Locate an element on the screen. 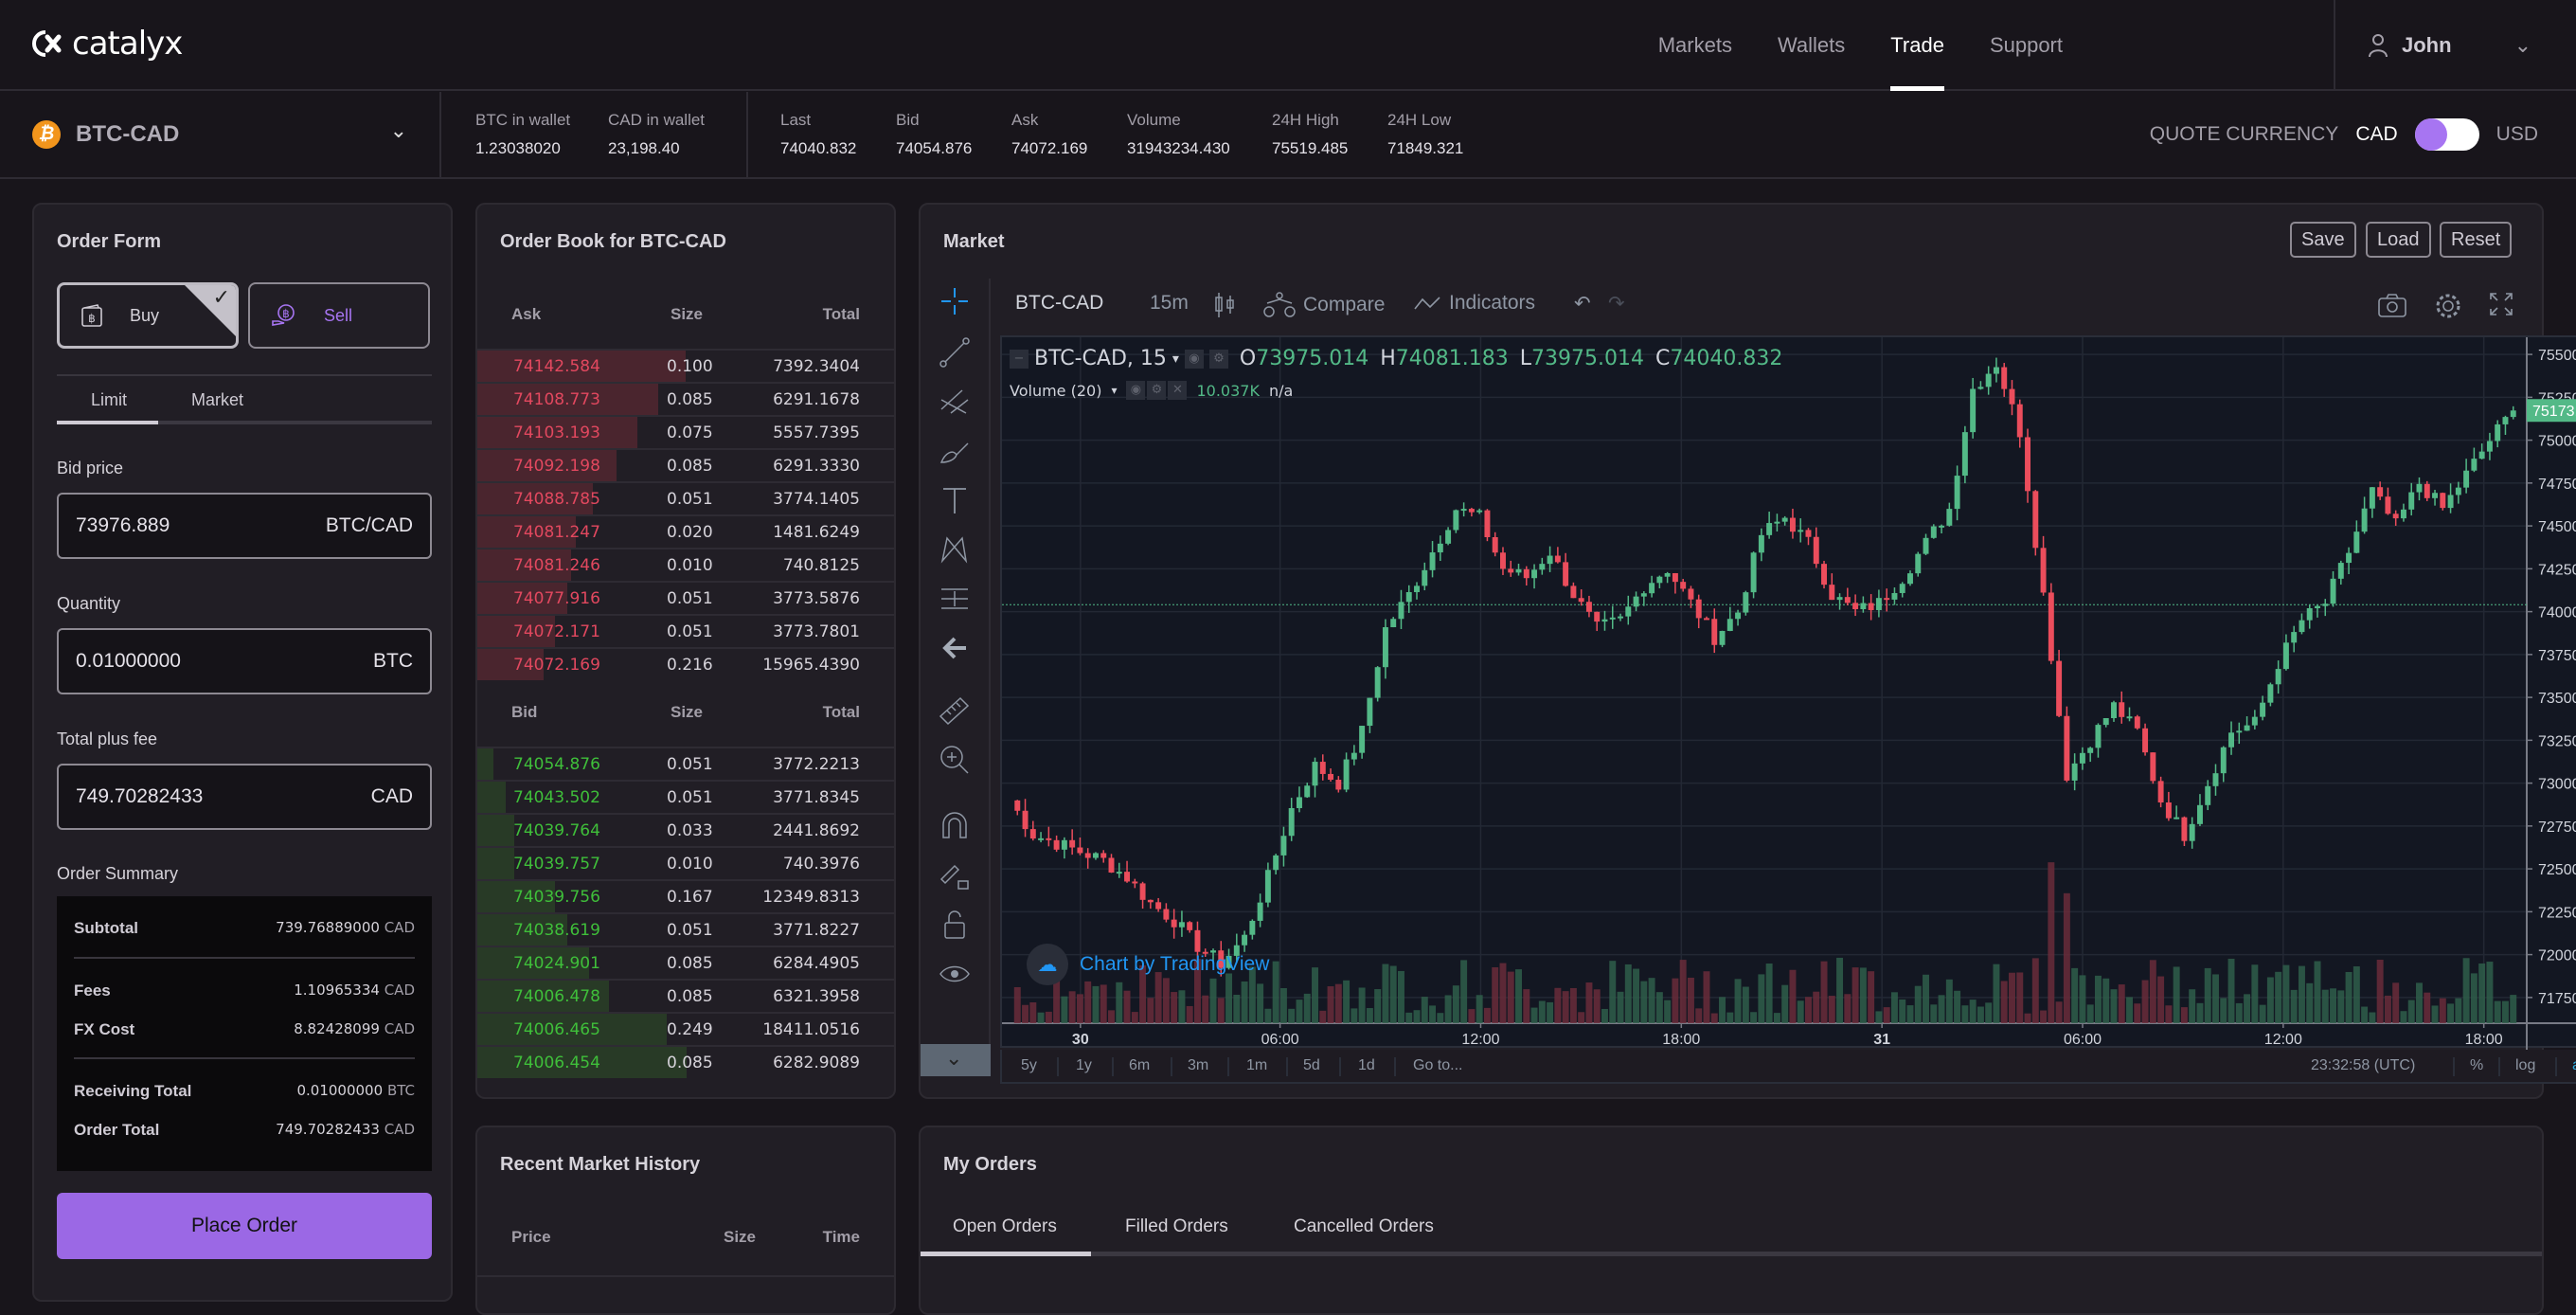 This screenshot has height=1315, width=2576. tab-open-orders: Open Orders is located at coordinates (1005, 1226).